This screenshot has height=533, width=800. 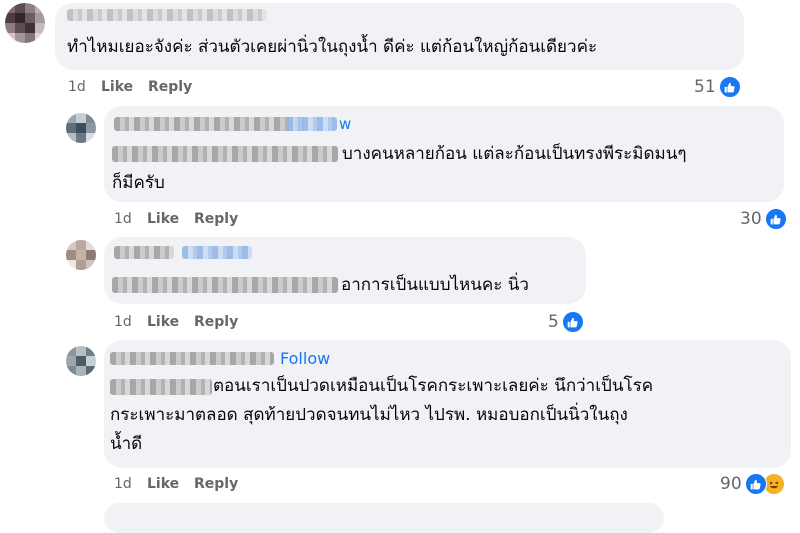 I want to click on reaction-count: 5, so click(x=553, y=322).